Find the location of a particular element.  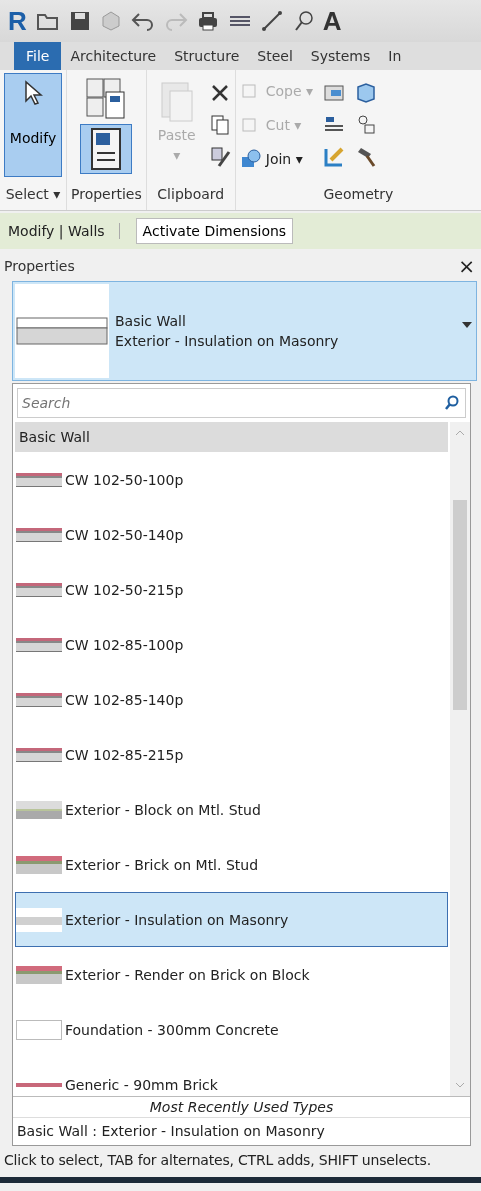

dimension-icon is located at coordinates (271, 21).